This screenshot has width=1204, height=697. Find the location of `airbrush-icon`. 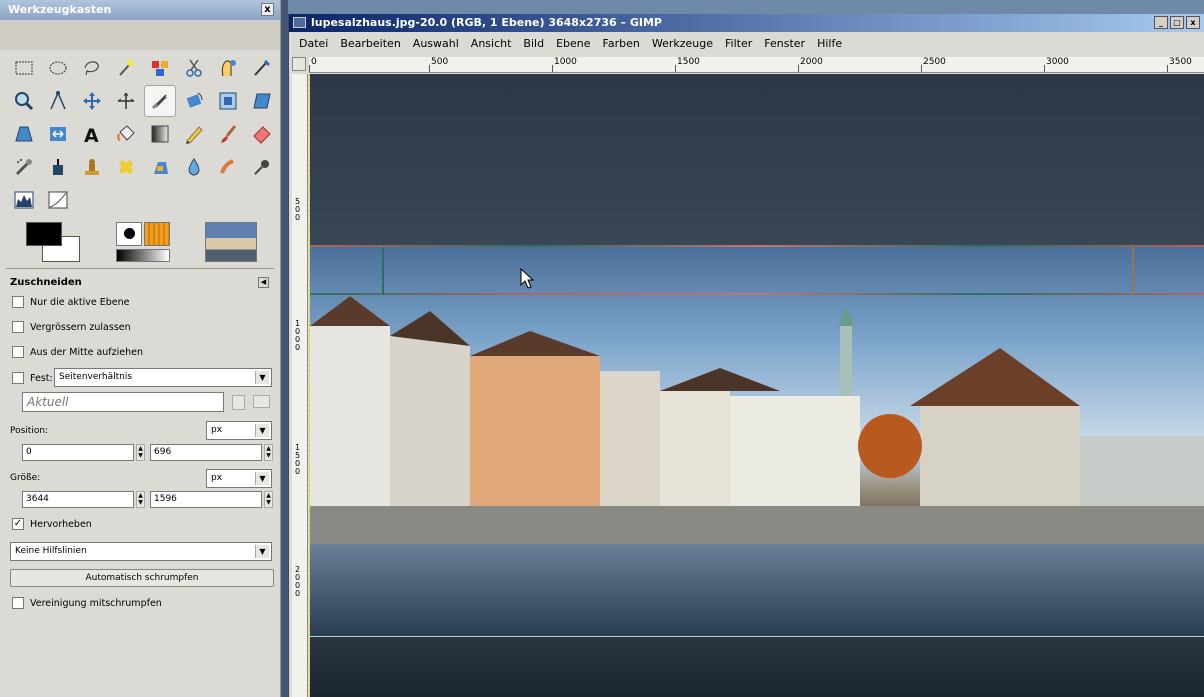

airbrush-icon is located at coordinates (24, 167).